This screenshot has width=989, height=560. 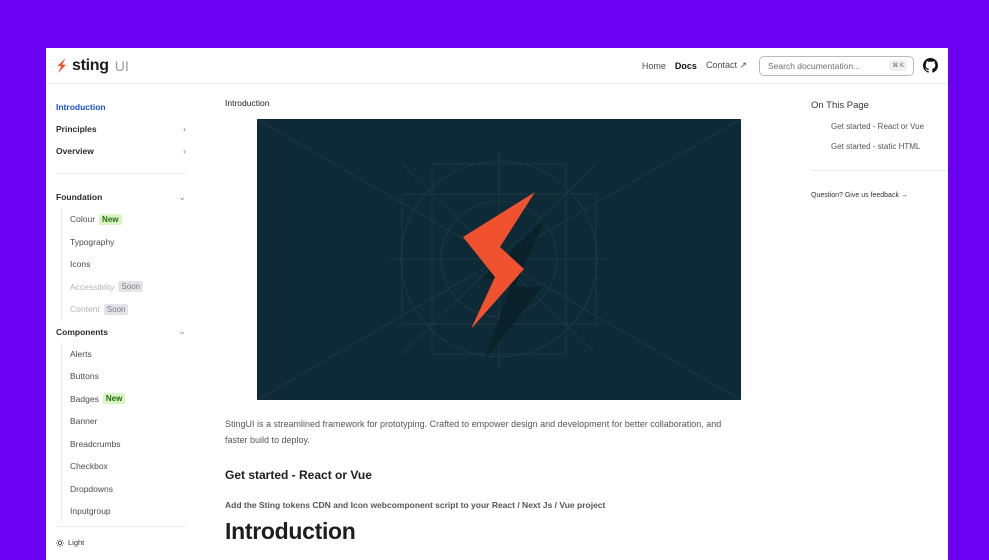 What do you see at coordinates (930, 65) in the screenshot?
I see `github-icon` at bounding box center [930, 65].